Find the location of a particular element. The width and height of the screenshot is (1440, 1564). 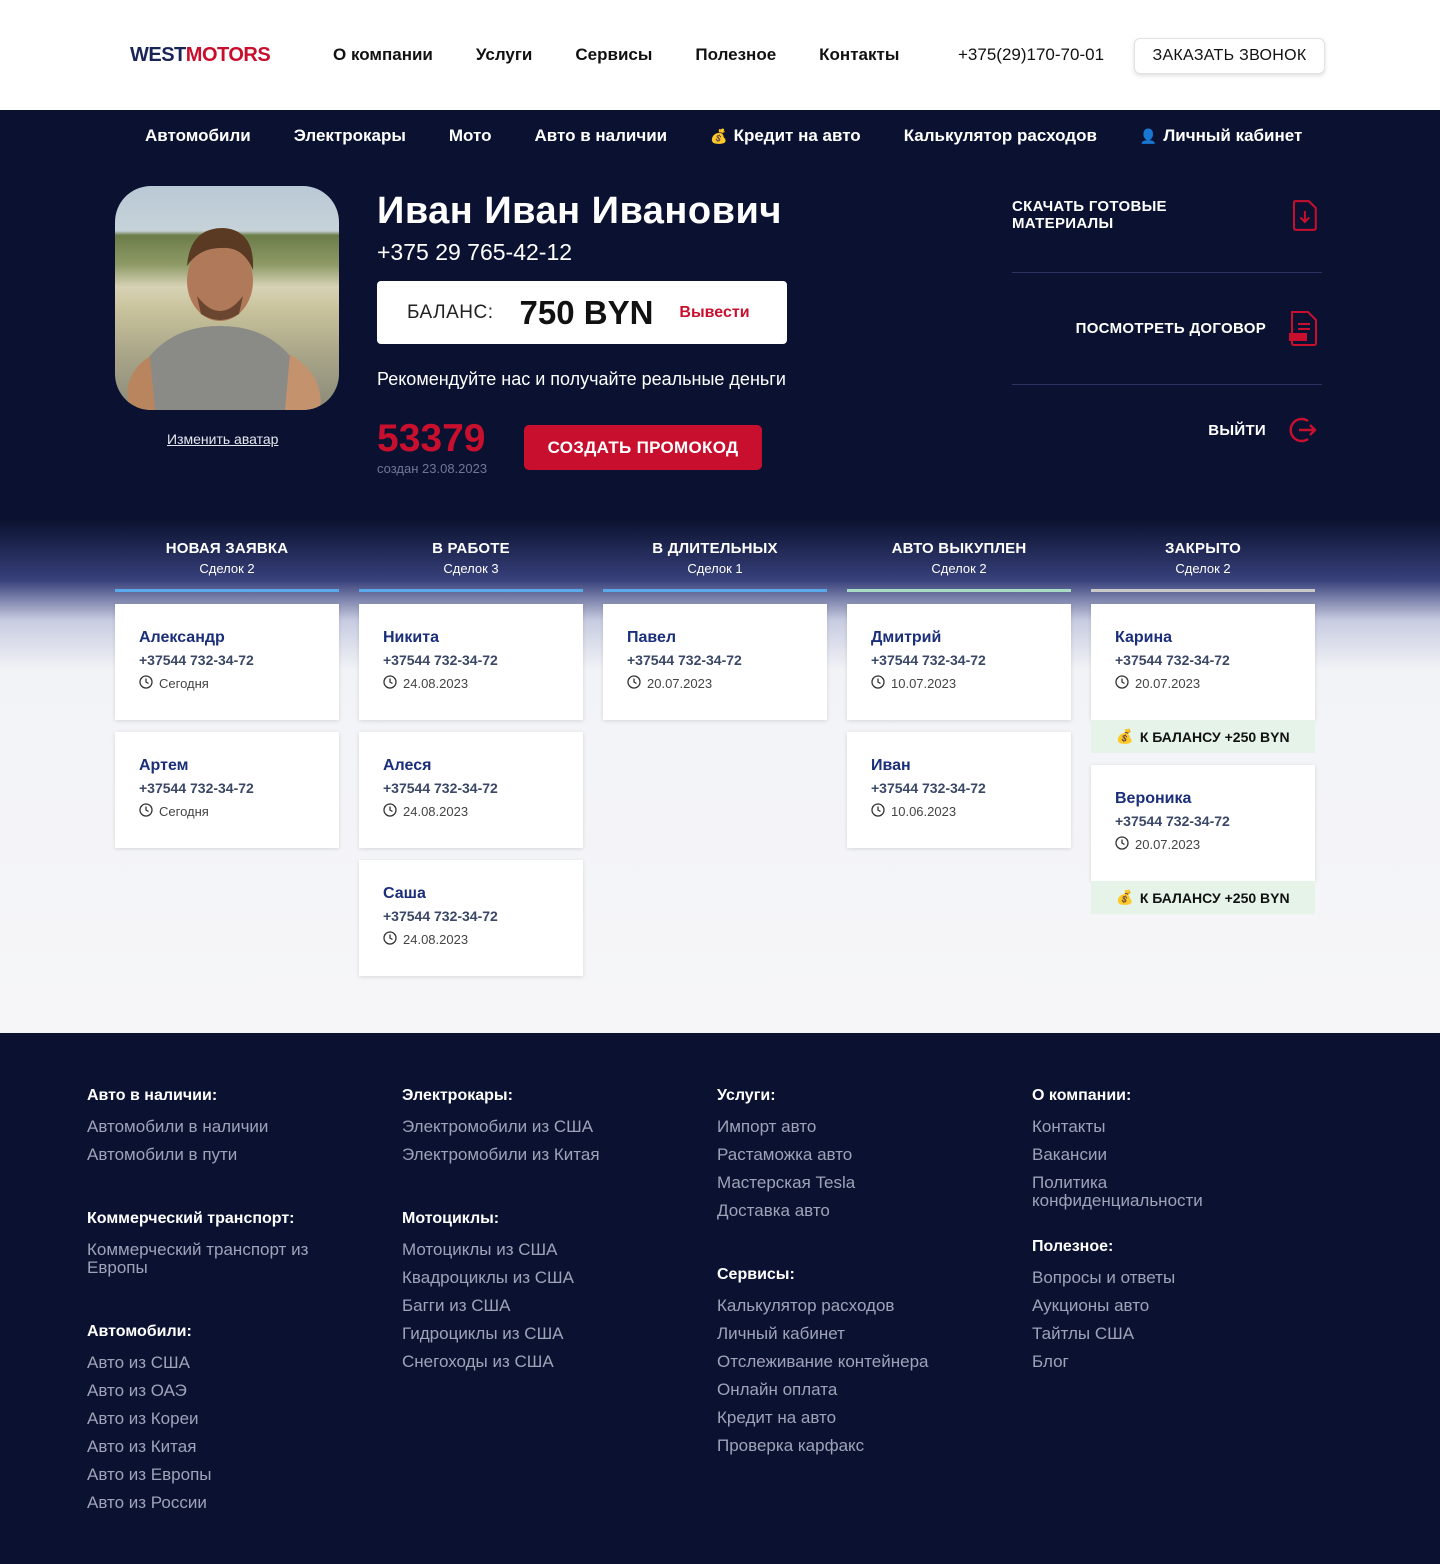

footer-link: Политика конфиденциальности is located at coordinates (1157, 1192).